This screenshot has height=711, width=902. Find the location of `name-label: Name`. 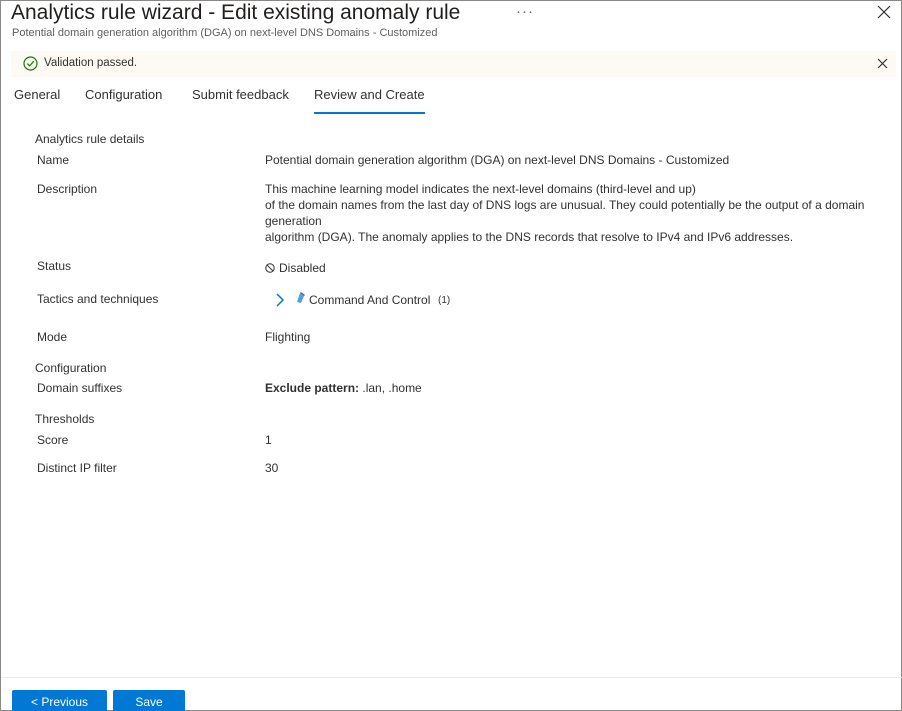

name-label: Name is located at coordinates (53, 160).